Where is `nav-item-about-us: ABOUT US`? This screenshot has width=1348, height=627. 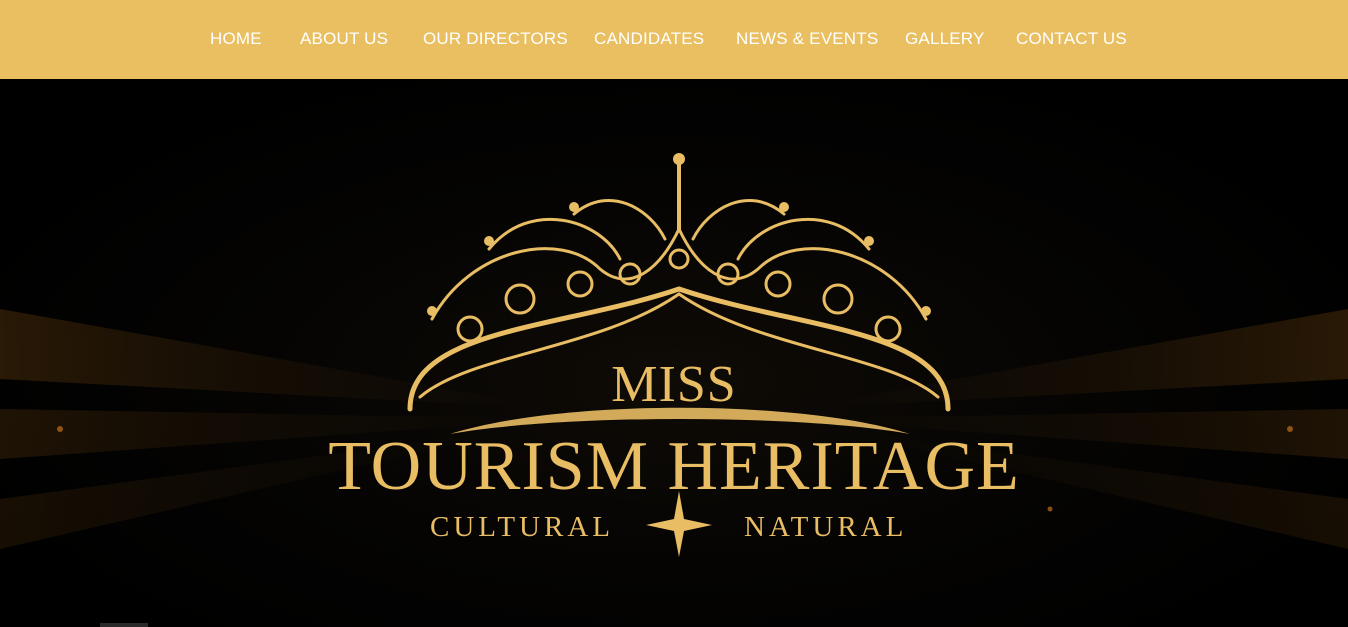
nav-item-about-us: ABOUT US is located at coordinates (344, 39).